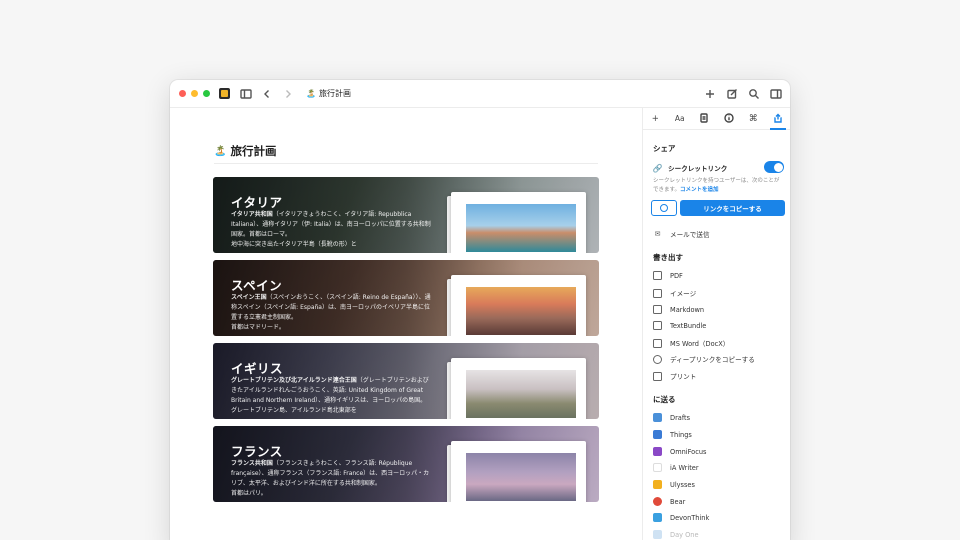 This screenshot has height=540, width=960. I want to click on card-title: スペイン, so click(257, 285).